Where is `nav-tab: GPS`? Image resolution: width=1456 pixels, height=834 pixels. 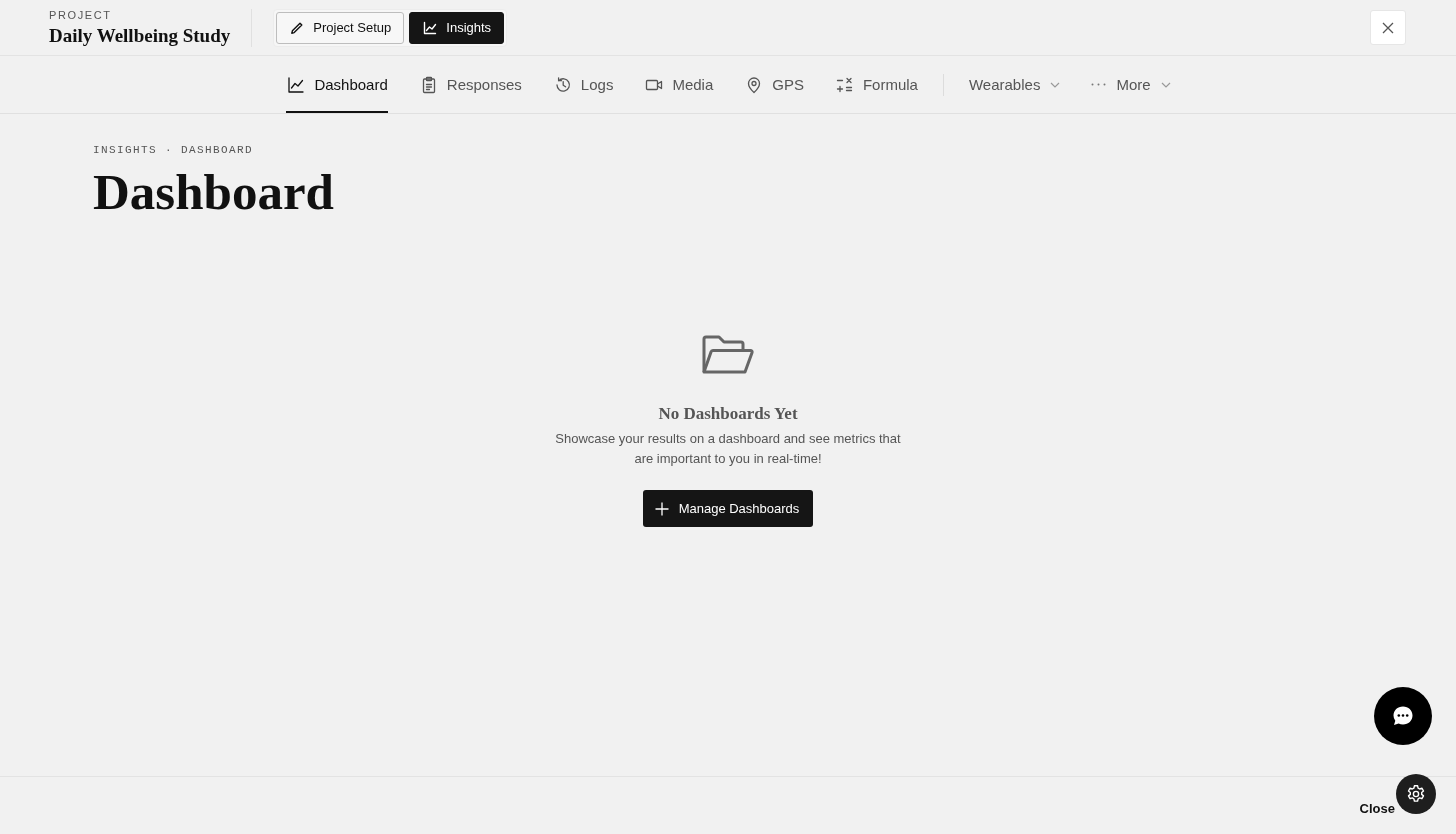 nav-tab: GPS is located at coordinates (774, 84).